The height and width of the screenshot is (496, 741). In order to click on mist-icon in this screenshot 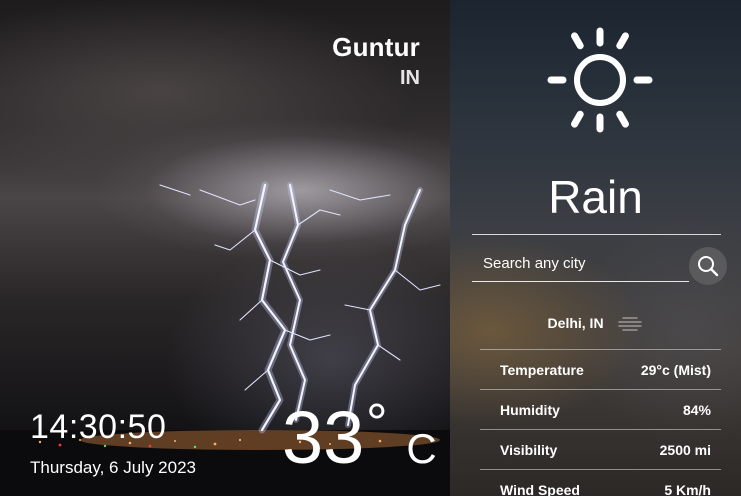, I will do `click(630, 324)`.